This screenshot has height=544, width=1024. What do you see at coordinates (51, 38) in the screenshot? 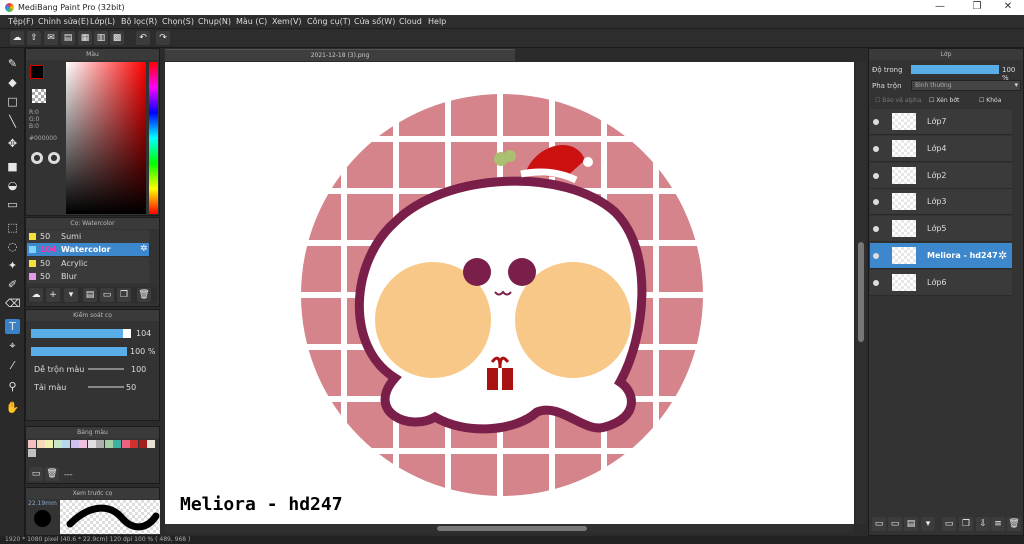
I see `comment-icon: ✉` at bounding box center [51, 38].